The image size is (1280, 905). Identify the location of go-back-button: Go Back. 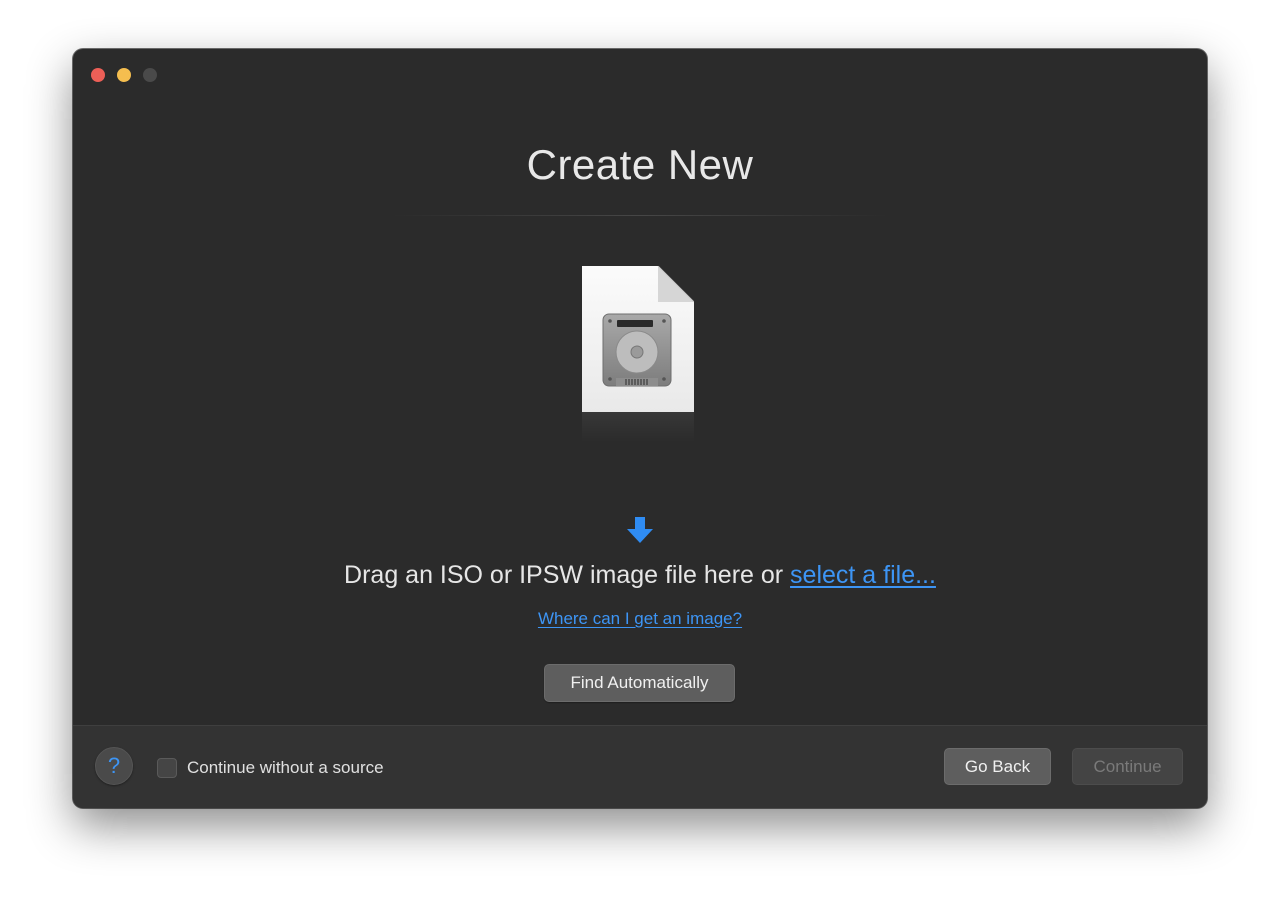
(997, 766).